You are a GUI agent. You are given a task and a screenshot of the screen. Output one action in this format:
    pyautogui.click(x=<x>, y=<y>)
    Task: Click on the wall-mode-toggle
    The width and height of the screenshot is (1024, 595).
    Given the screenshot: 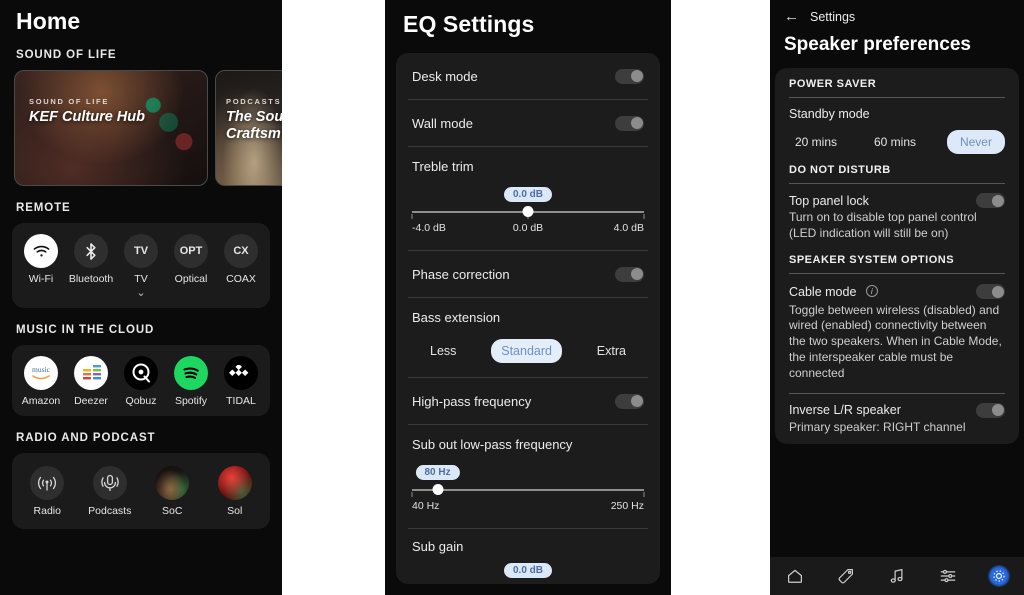 What is the action you would take?
    pyautogui.click(x=629, y=123)
    